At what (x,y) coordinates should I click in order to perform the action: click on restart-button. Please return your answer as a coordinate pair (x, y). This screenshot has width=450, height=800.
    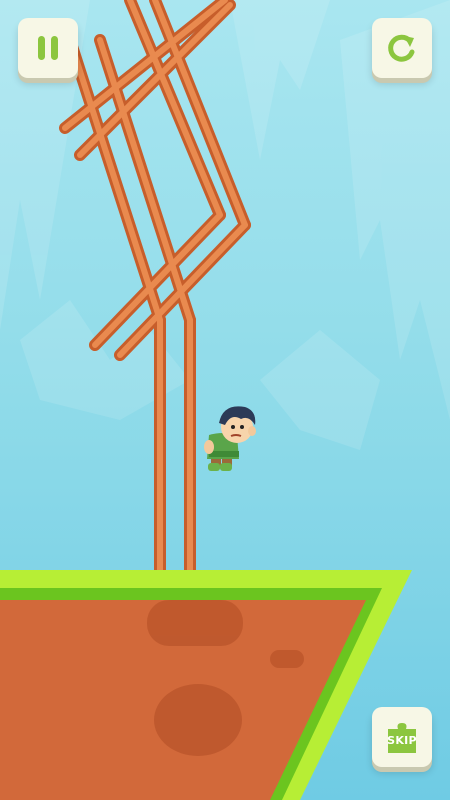
    Looking at the image, I should click on (402, 48).